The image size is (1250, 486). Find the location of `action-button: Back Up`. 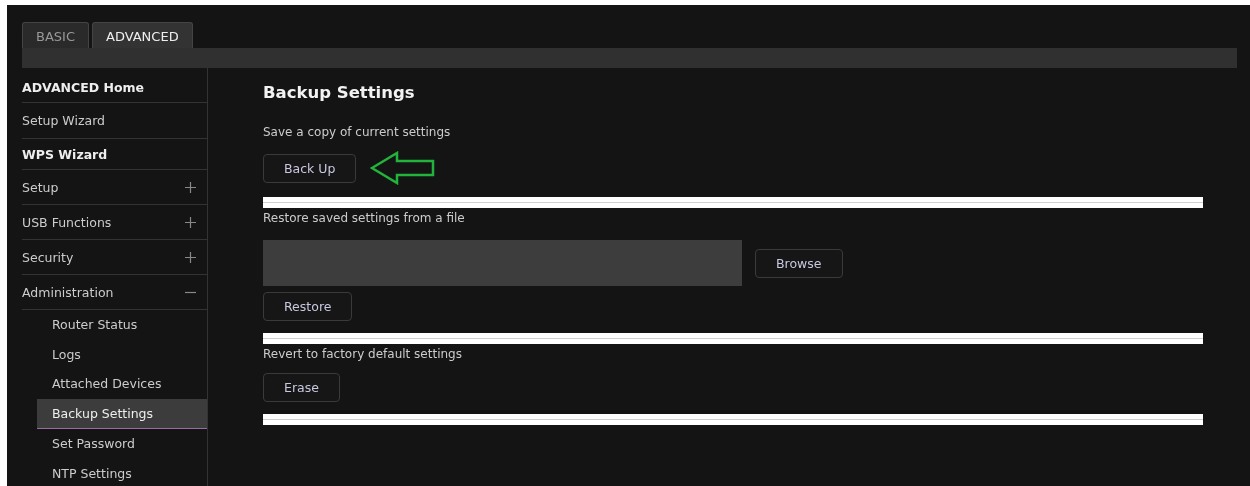

action-button: Back Up is located at coordinates (310, 168).